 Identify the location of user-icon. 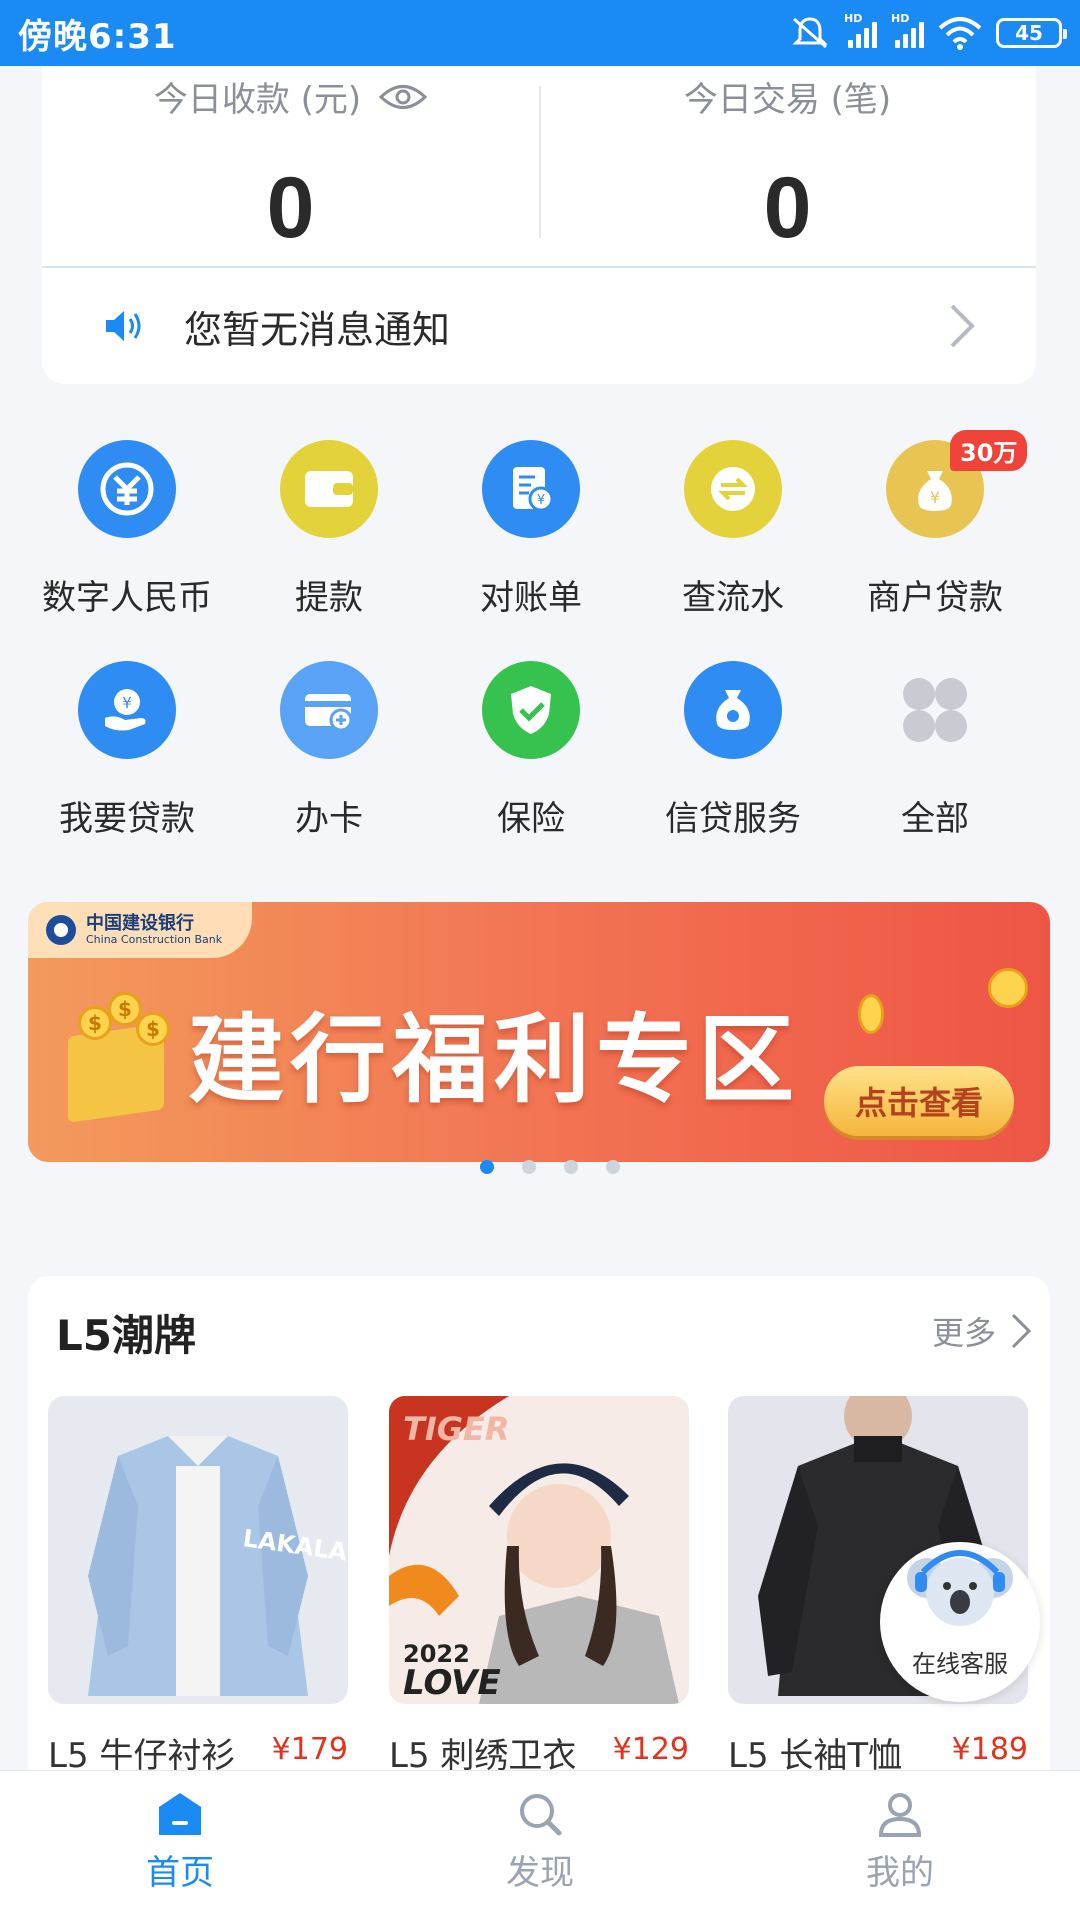
(900, 1815).